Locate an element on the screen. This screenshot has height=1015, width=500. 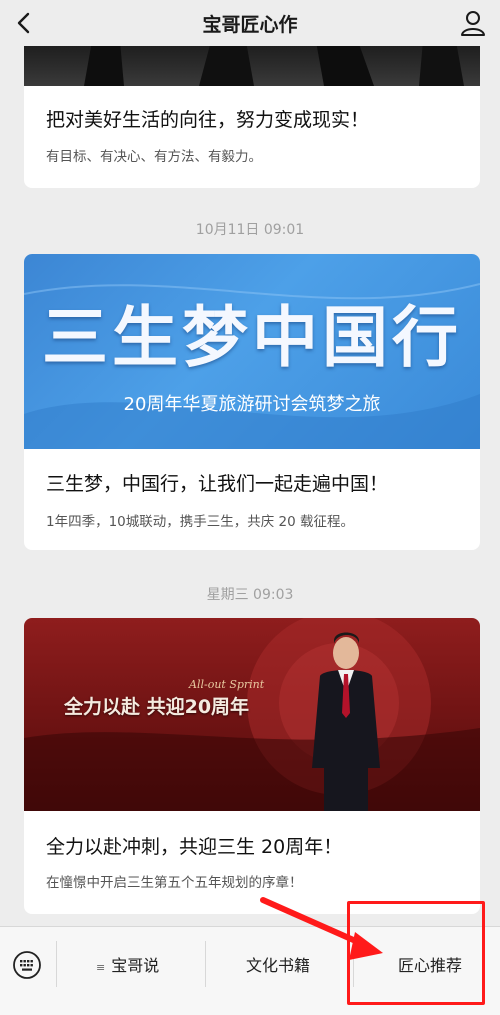
article-1-subtitle: 有目标、有决心、有方法、有毅力。 is located at coordinates (154, 157).